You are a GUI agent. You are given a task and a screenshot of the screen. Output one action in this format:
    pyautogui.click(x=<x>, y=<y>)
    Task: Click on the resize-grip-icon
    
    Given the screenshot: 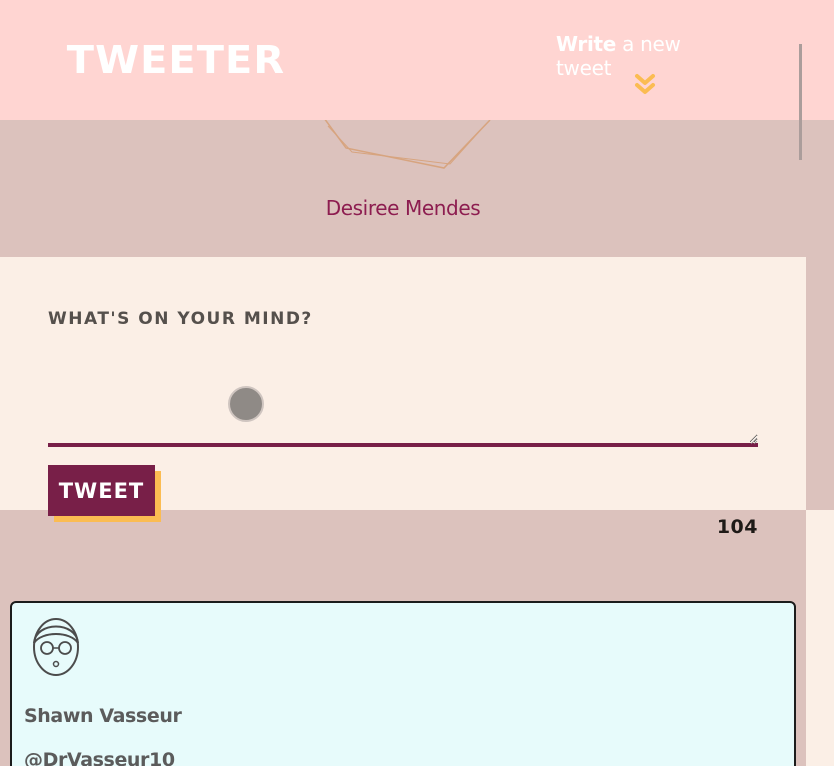 What is the action you would take?
    pyautogui.click(x=754, y=441)
    